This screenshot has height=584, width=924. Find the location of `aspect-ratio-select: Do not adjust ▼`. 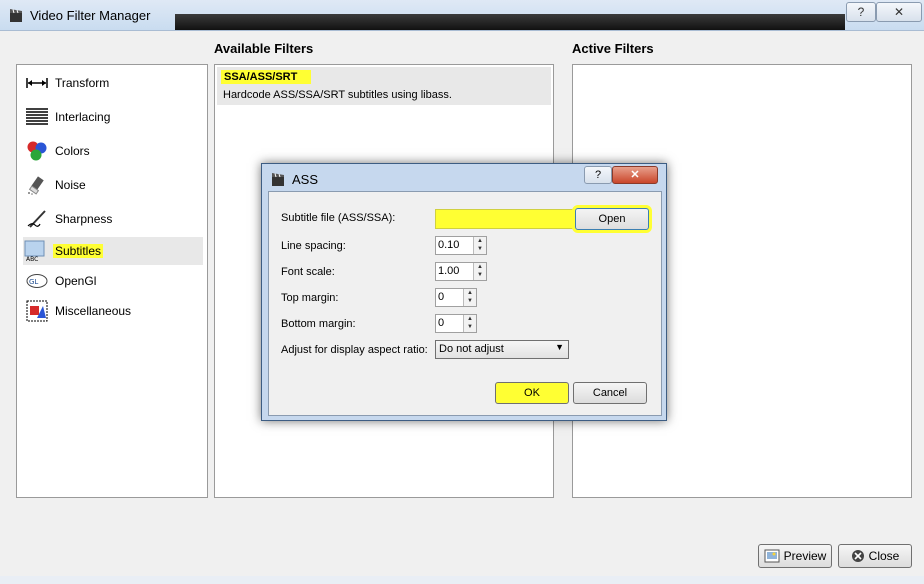

aspect-ratio-select: Do not adjust ▼ is located at coordinates (502, 349).